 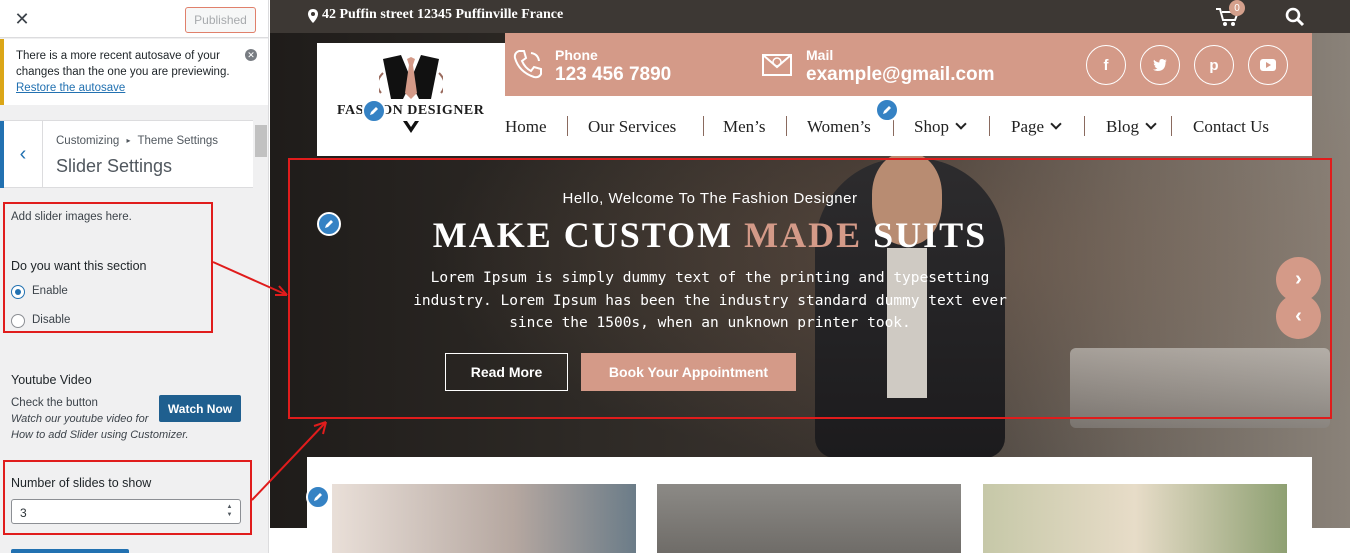 I want to click on annotation-arrows, so click(x=269, y=381).